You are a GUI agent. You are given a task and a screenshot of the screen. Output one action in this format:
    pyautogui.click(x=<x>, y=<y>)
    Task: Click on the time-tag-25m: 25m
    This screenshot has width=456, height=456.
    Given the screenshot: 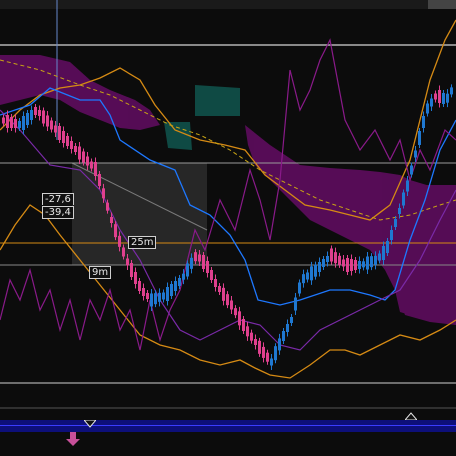 What is the action you would take?
    pyautogui.click(x=142, y=242)
    